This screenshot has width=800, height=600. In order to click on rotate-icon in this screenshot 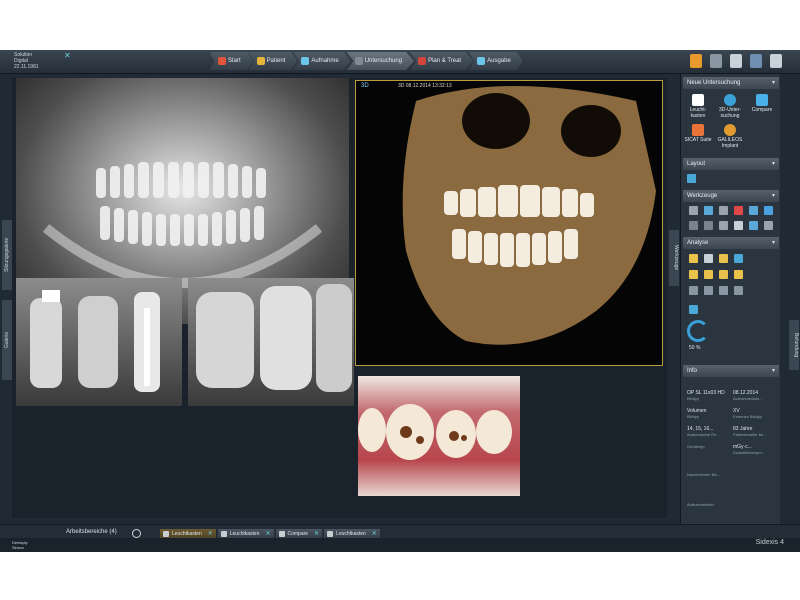, I will do `click(693, 225)`.